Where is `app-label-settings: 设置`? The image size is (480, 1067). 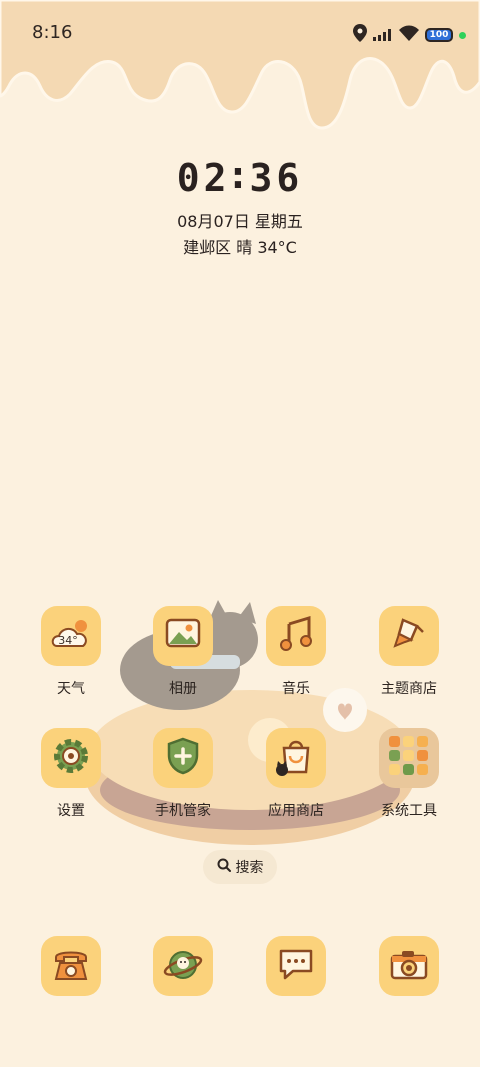 app-label-settings: 设置 is located at coordinates (71, 811).